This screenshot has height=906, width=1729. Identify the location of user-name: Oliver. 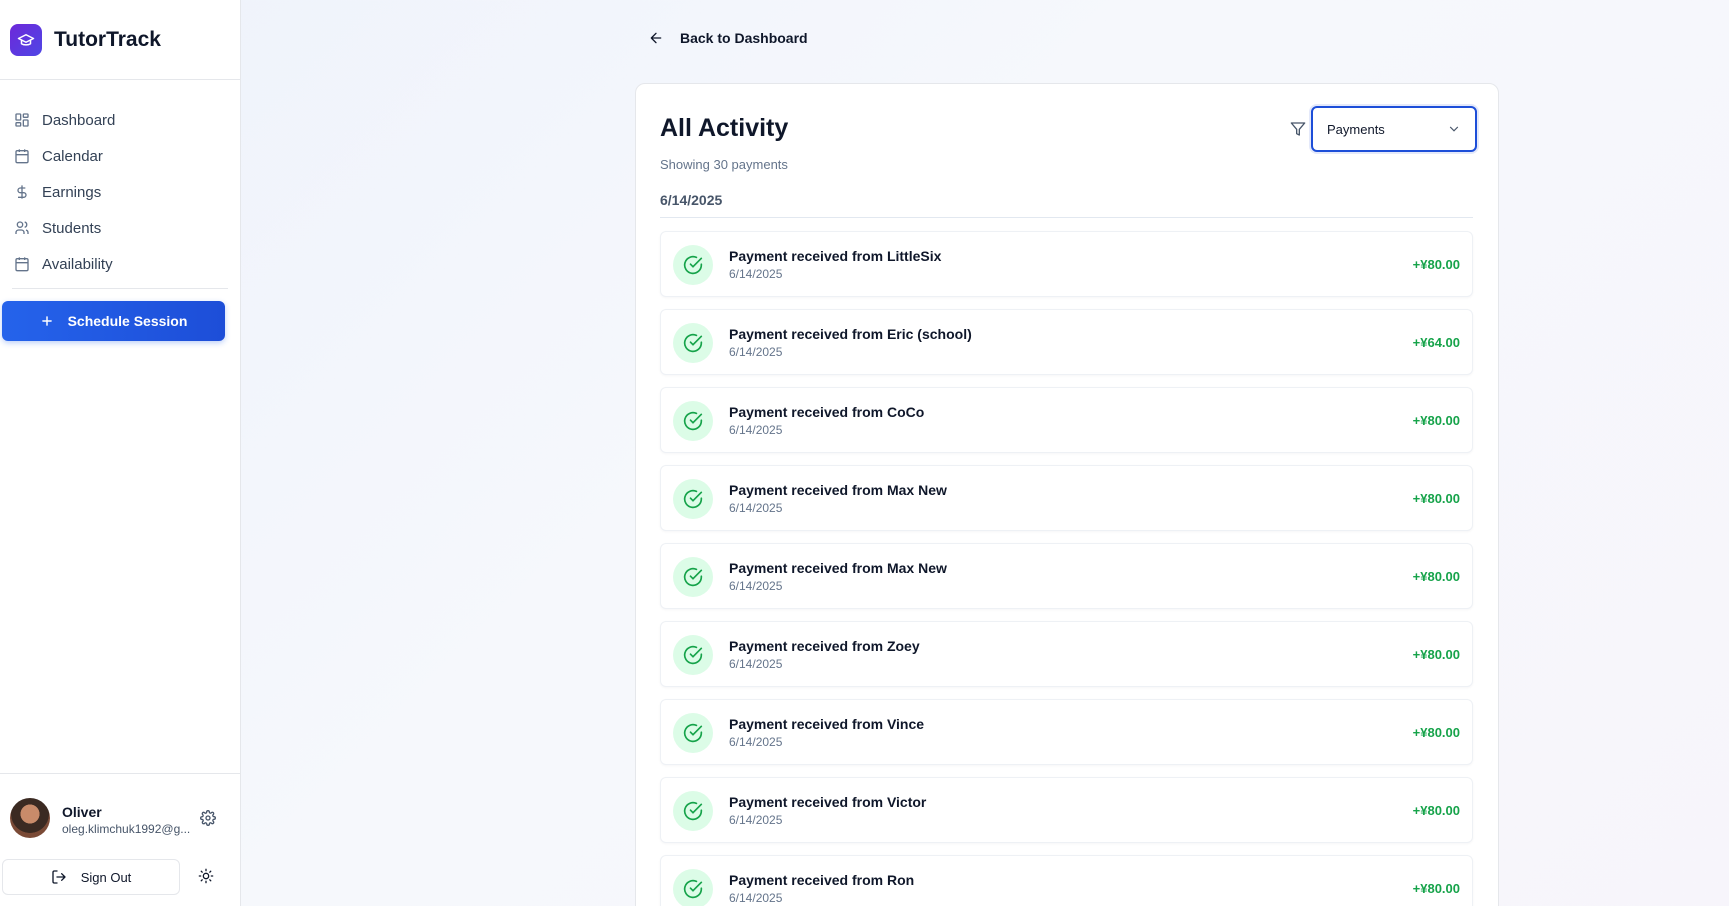
(82, 812).